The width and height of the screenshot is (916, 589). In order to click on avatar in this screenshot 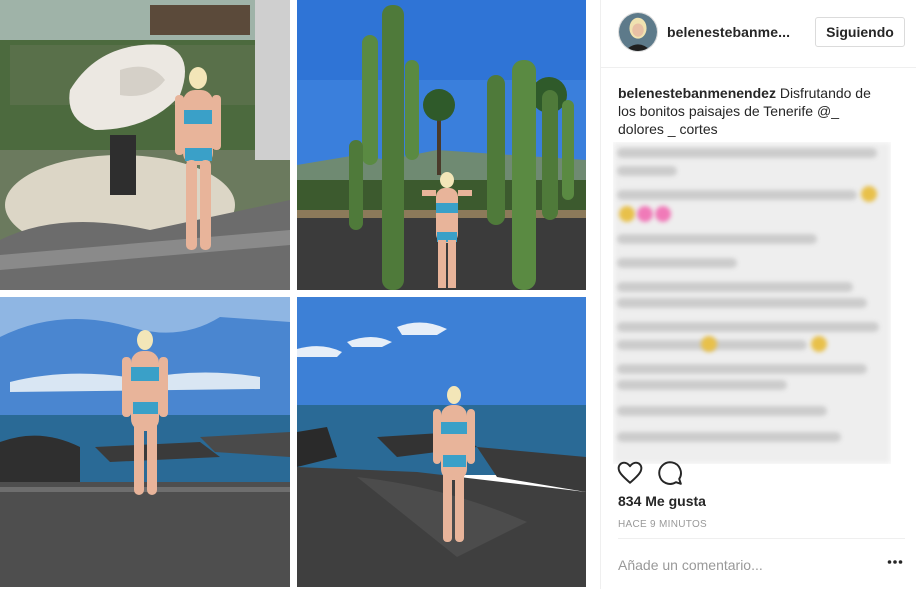, I will do `click(638, 32)`.